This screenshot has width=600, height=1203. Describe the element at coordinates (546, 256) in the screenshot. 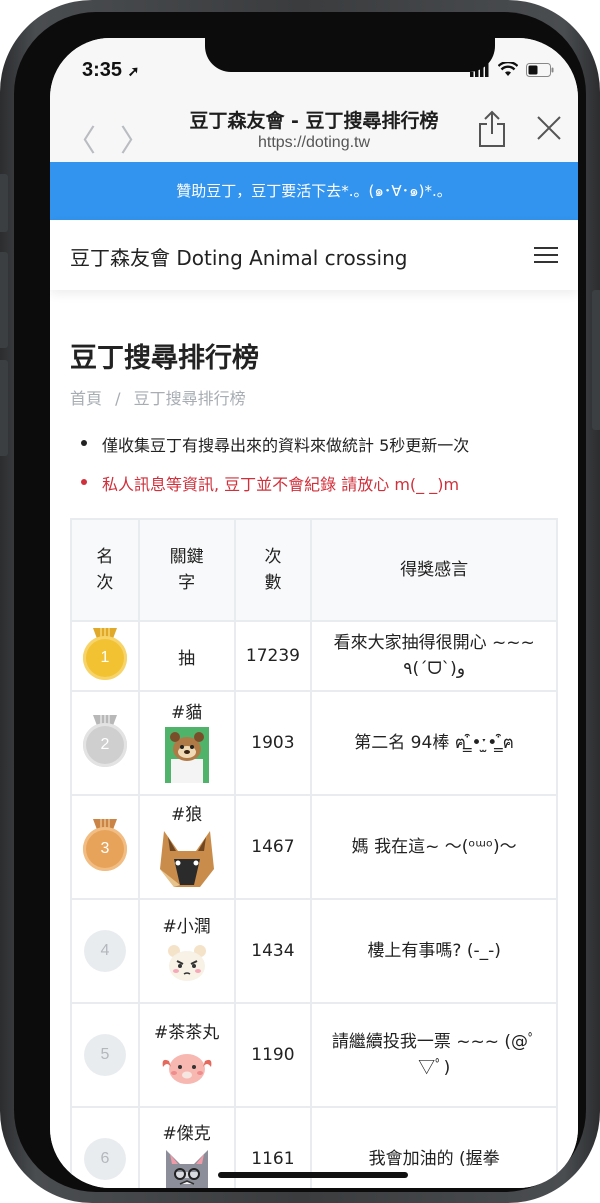

I see `hamburger-icon` at that location.